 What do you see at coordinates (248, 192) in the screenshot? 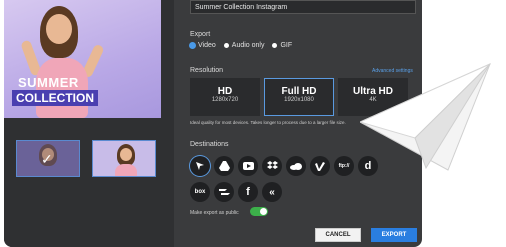
I see `facebook-icon: f` at bounding box center [248, 192].